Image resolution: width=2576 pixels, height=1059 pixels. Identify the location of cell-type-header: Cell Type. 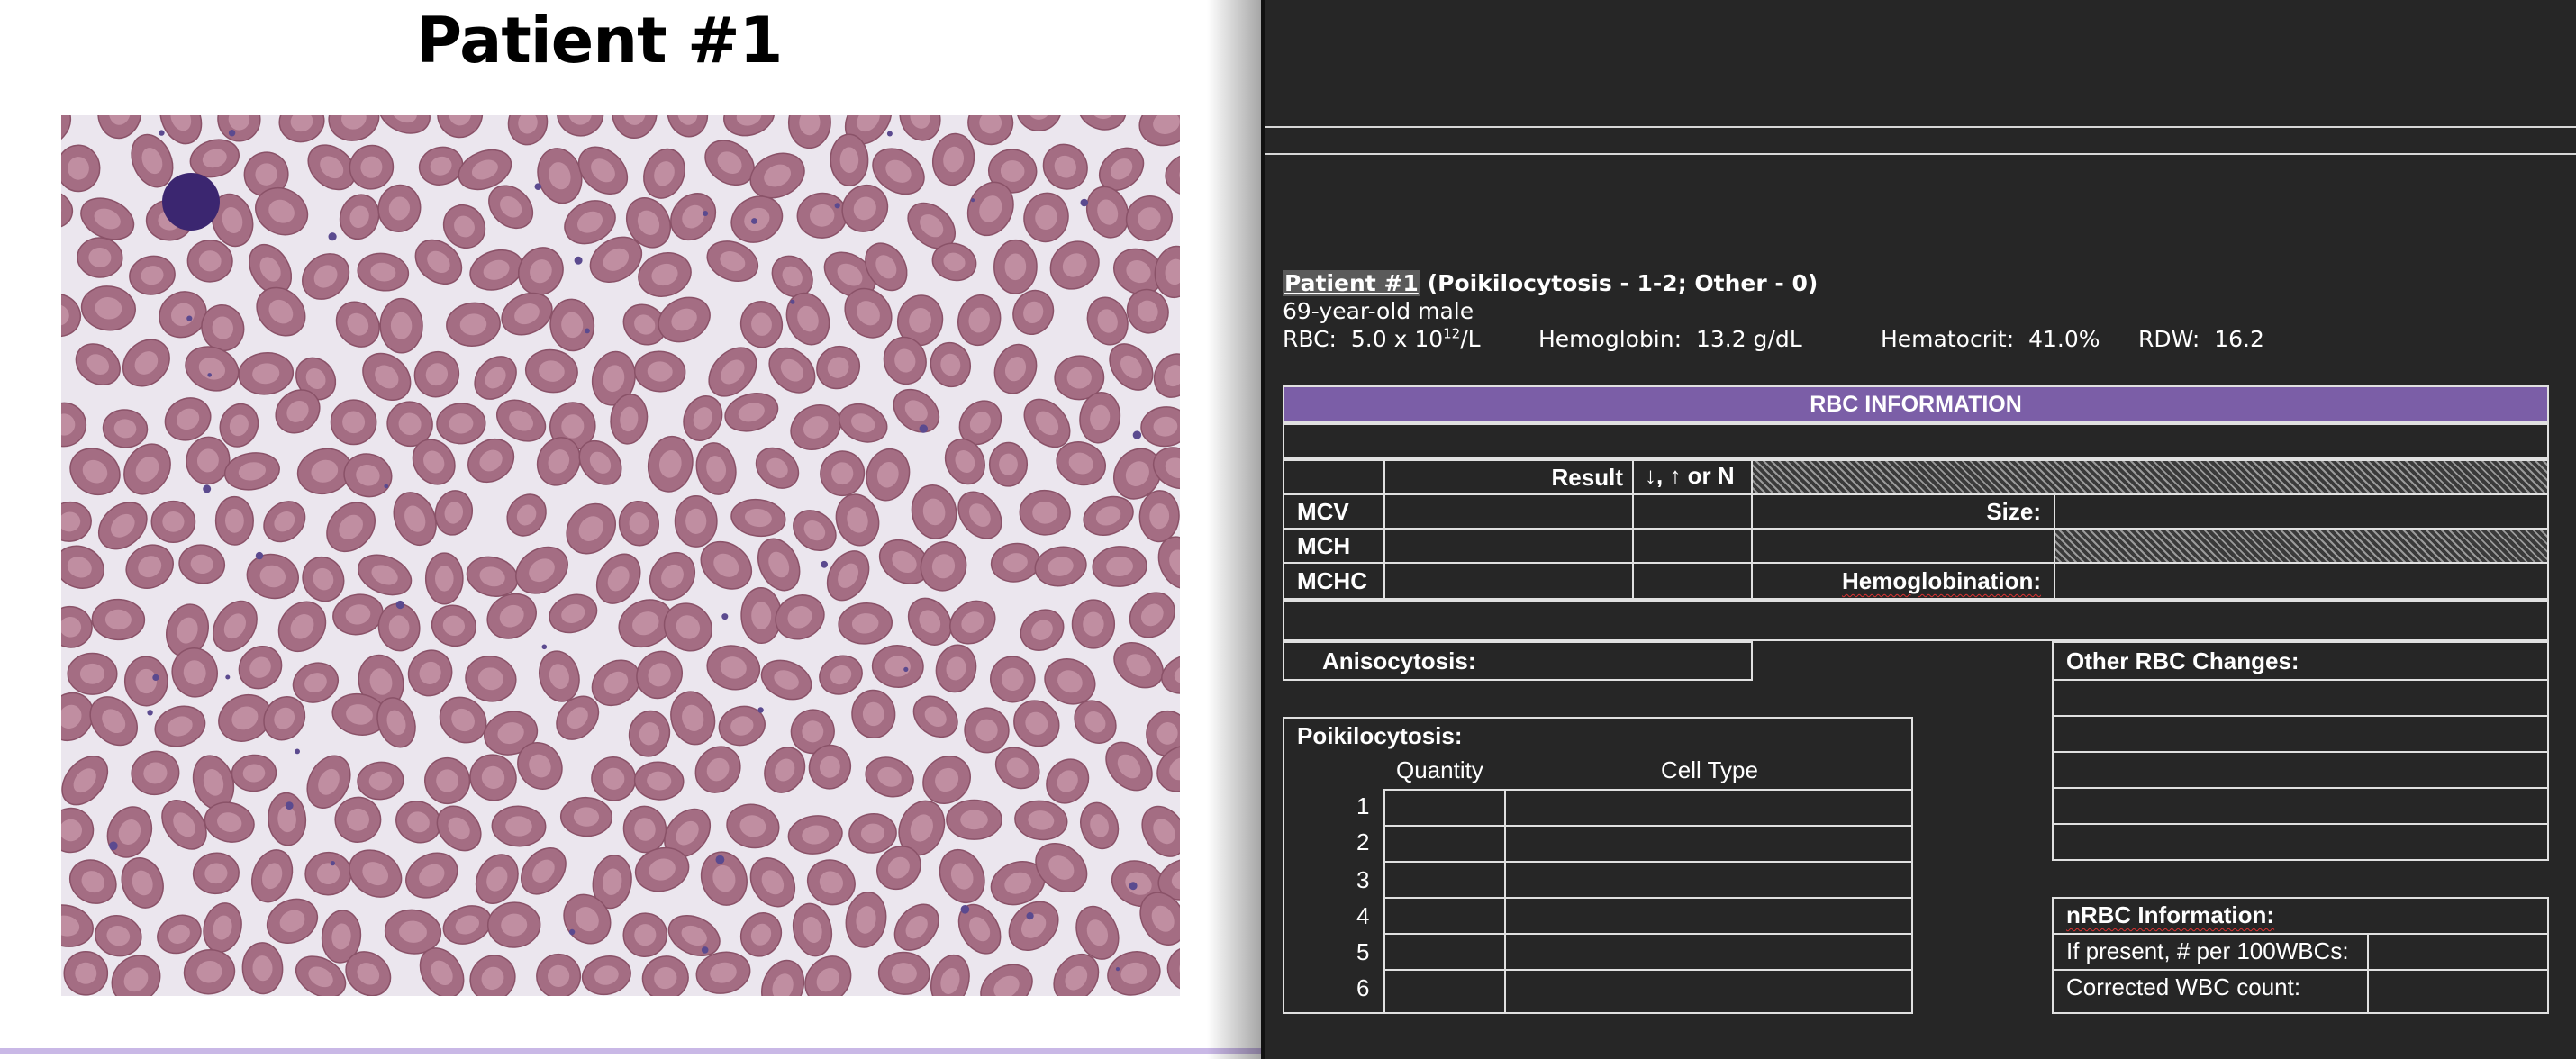
(1710, 769).